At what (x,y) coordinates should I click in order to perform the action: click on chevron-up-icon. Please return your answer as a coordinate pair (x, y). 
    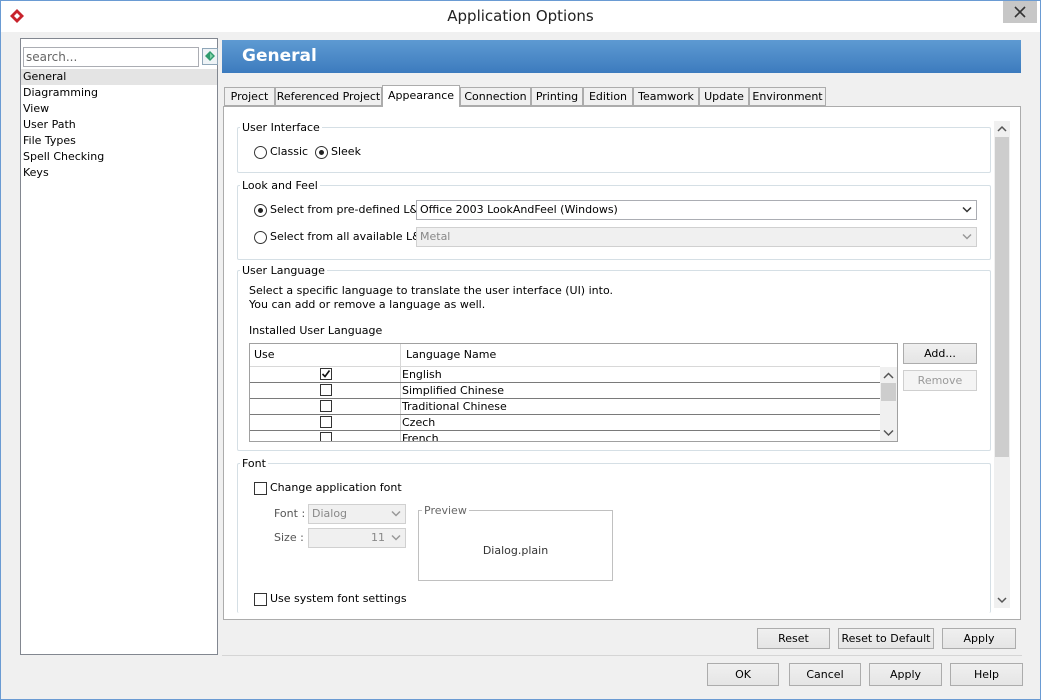
    Looking at the image, I should click on (1002, 128).